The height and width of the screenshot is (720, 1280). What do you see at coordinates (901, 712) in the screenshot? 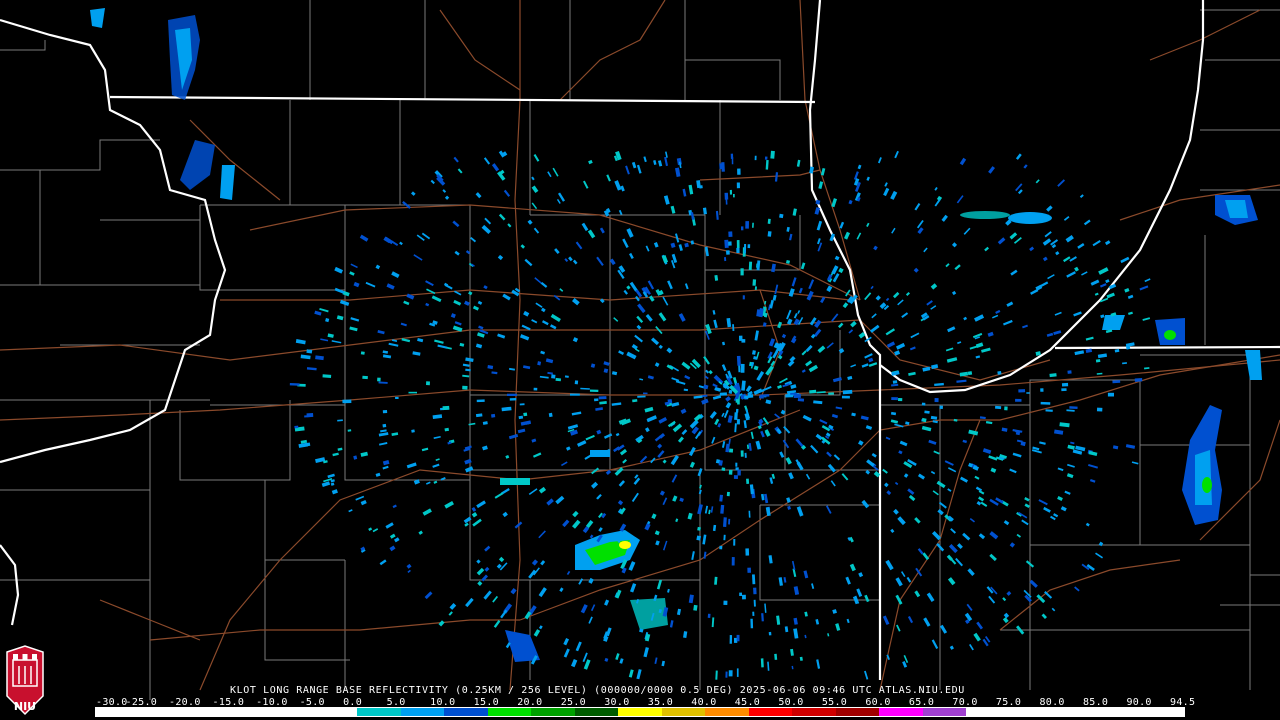
I see `colorbar-segment` at bounding box center [901, 712].